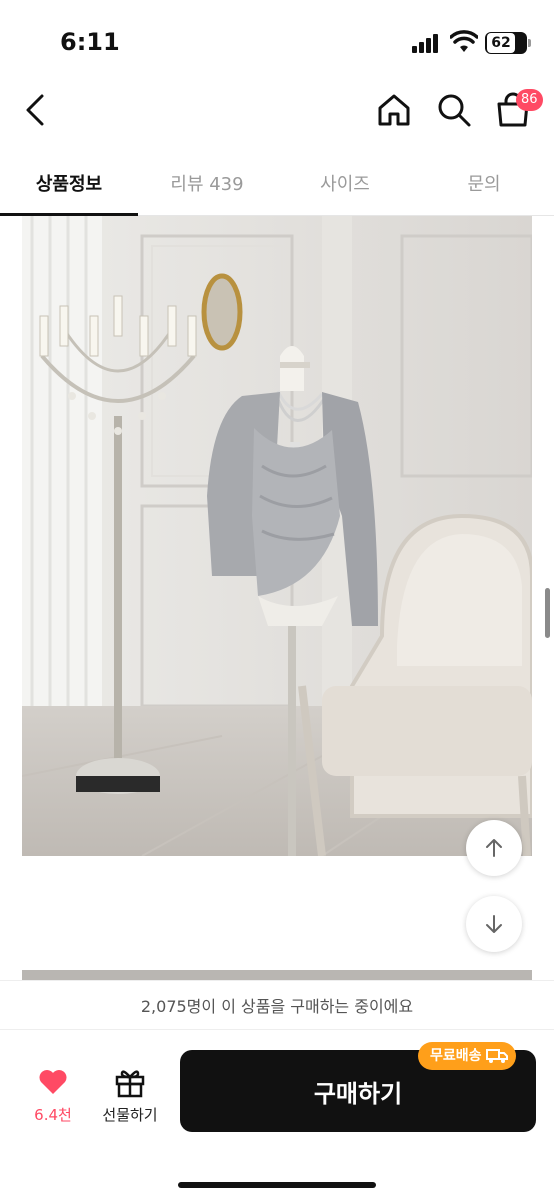  I want to click on scroll-up-button, so click(494, 848).